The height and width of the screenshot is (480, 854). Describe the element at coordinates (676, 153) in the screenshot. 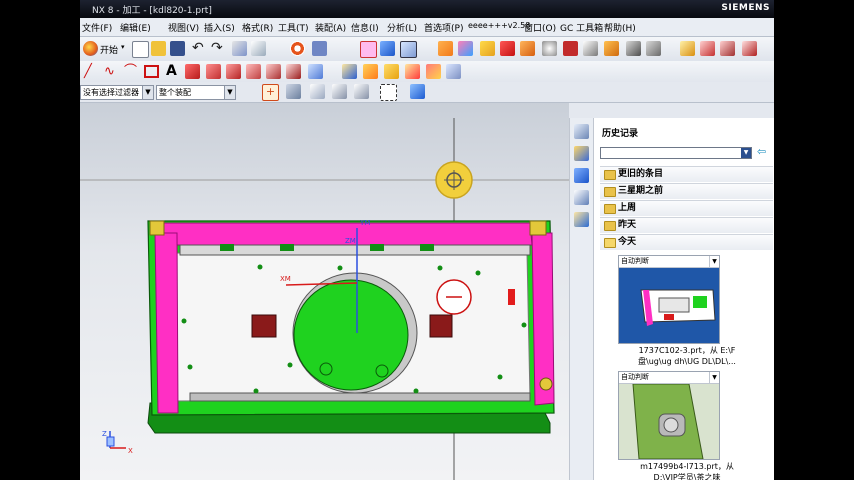

I see `history-filter-select: ▼` at that location.